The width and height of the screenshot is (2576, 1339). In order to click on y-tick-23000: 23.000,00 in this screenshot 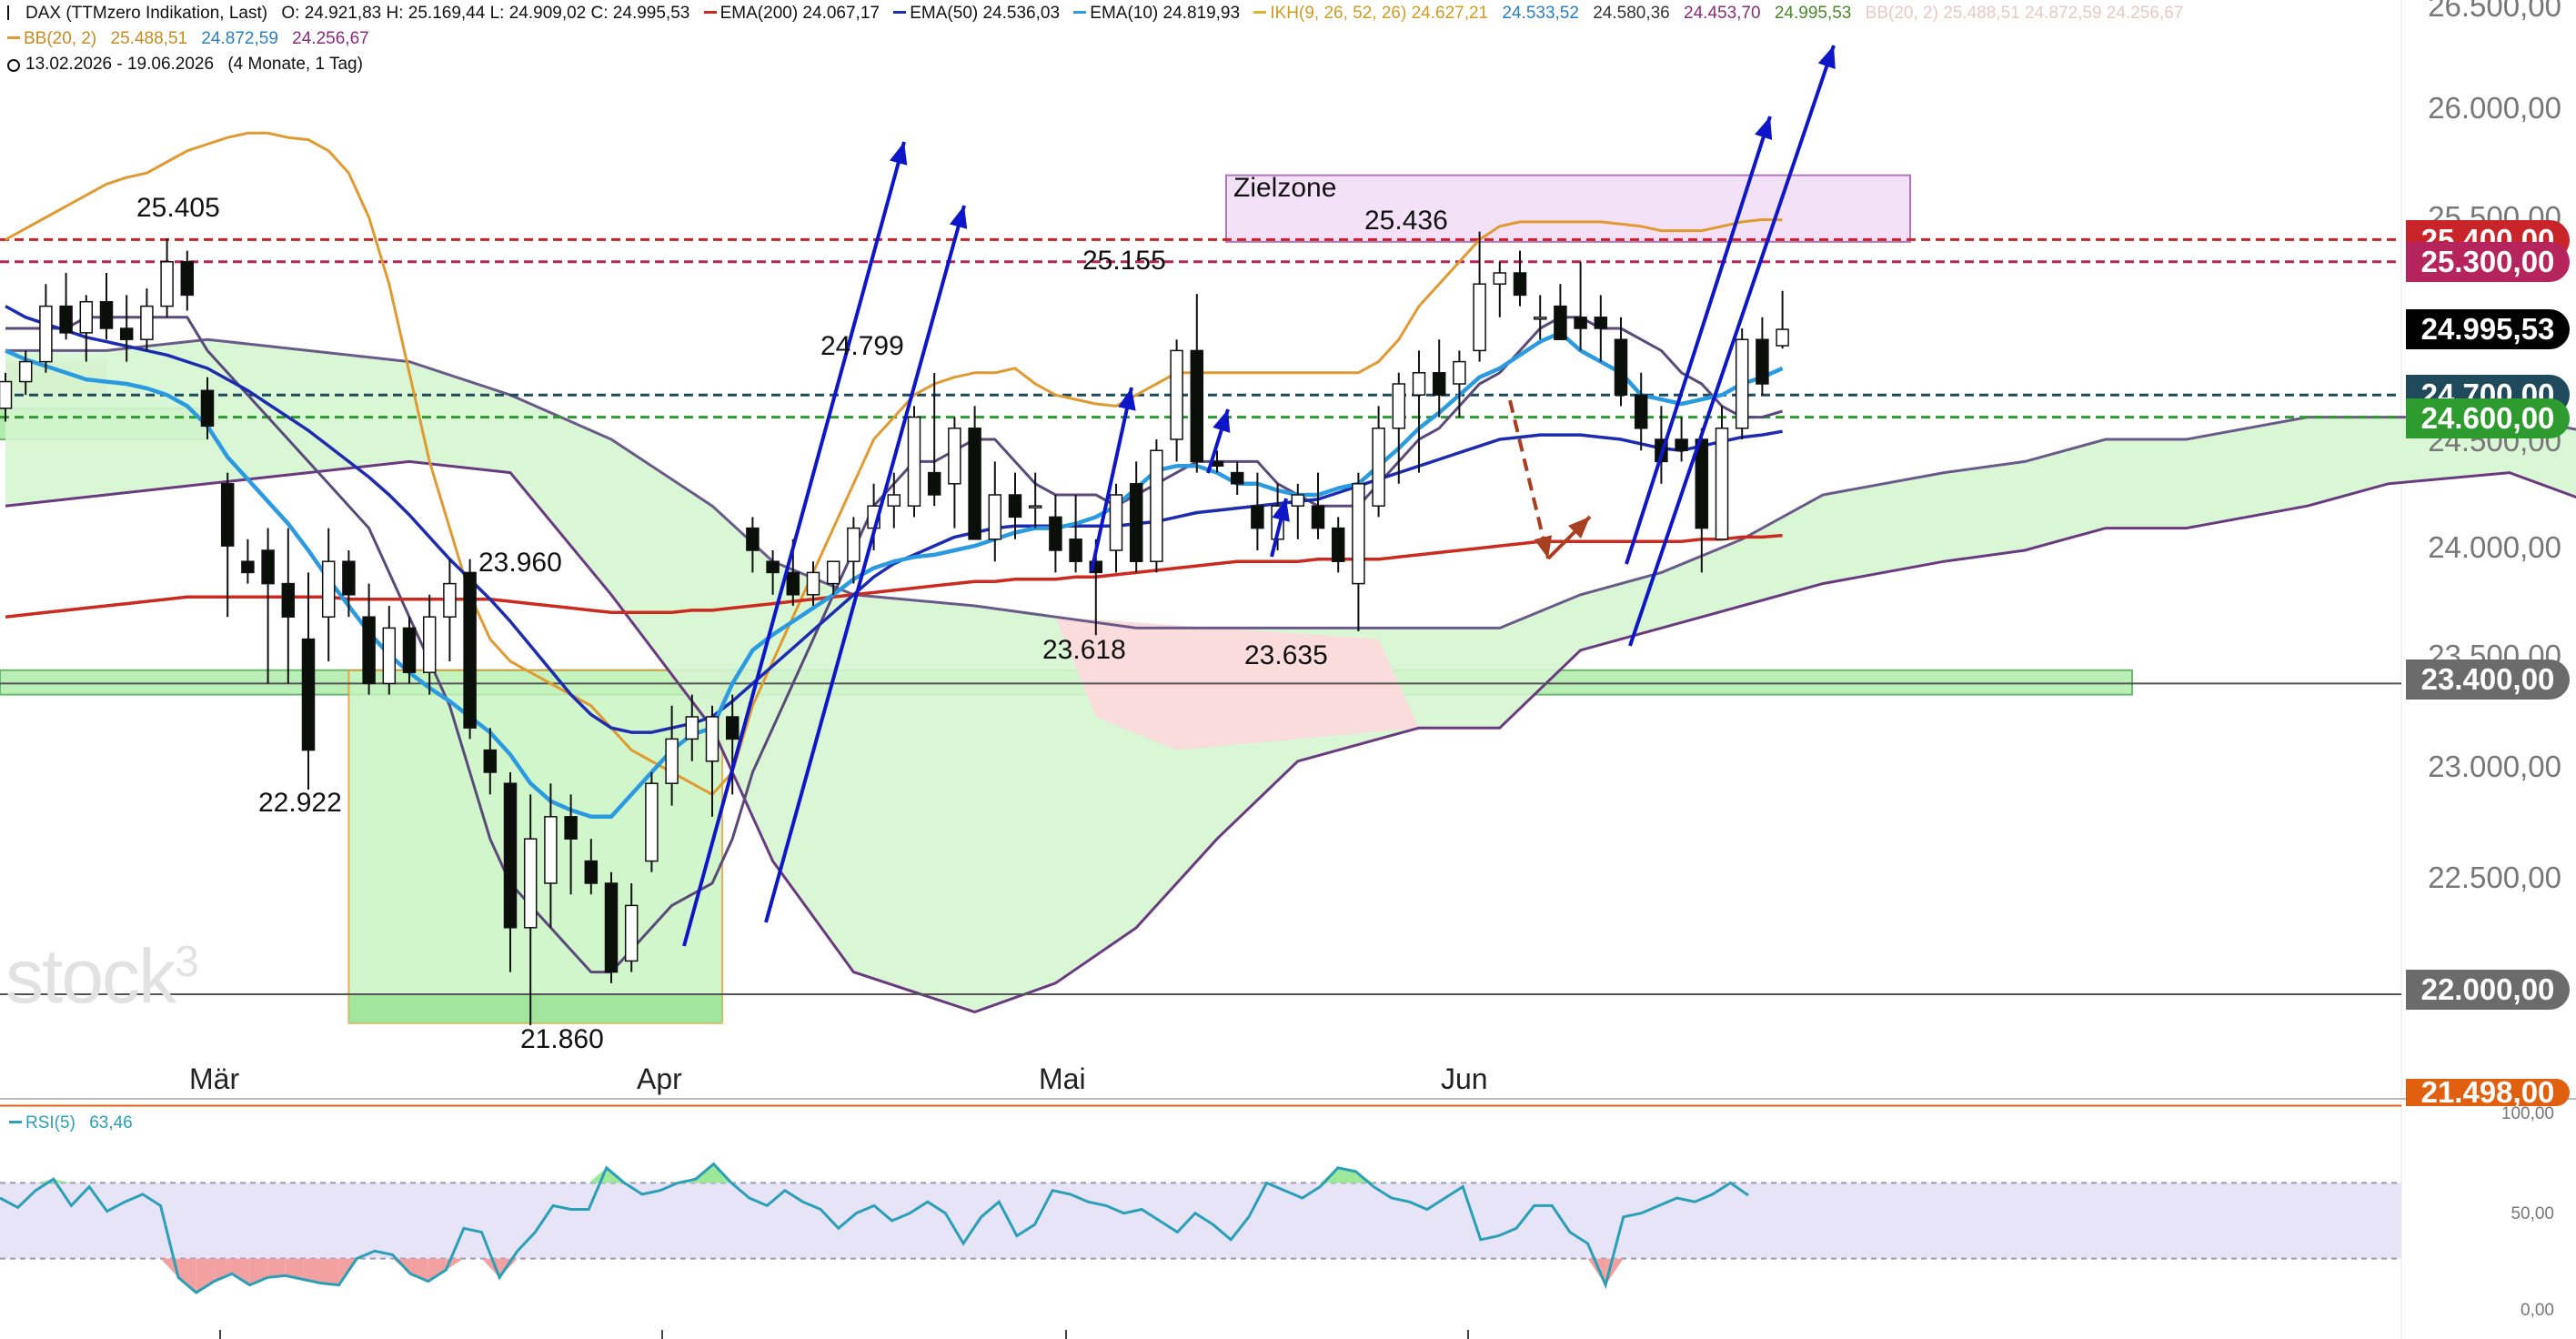, I will do `click(2494, 766)`.